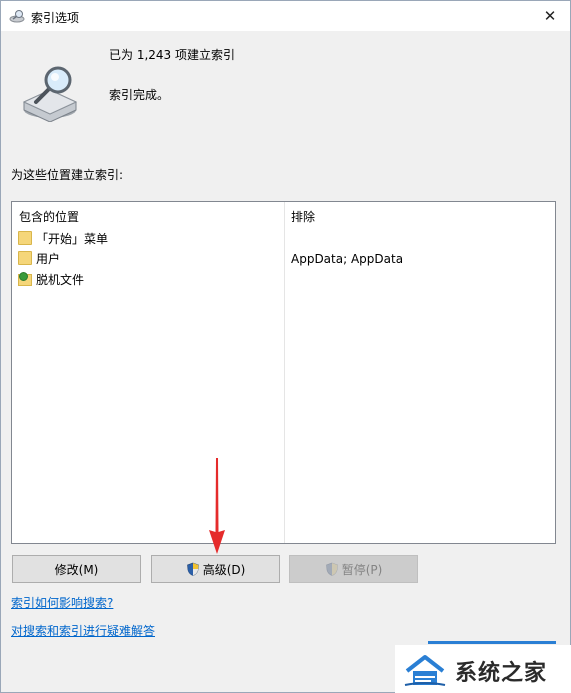 The image size is (571, 693). I want to click on advanced-button-label: 高级(D), so click(224, 569).